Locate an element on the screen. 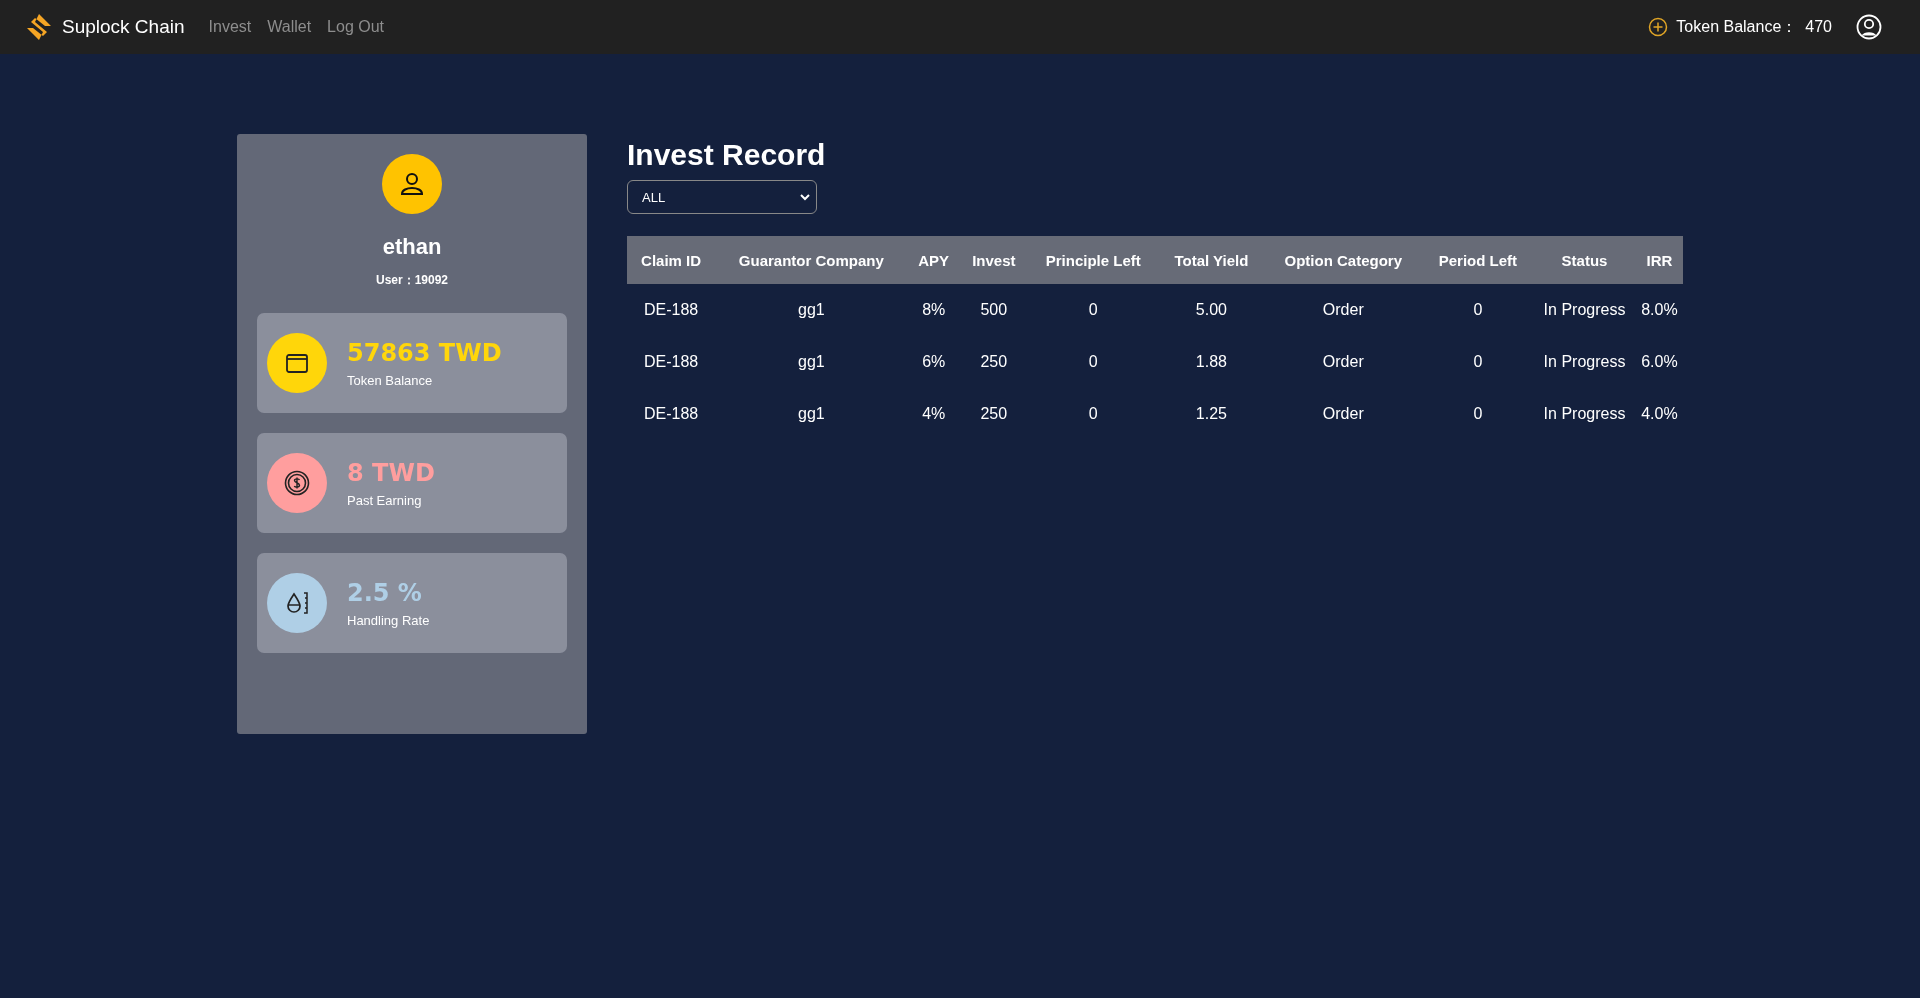 The image size is (1920, 998). table-cell-text: 4.0% is located at coordinates (1659, 414).